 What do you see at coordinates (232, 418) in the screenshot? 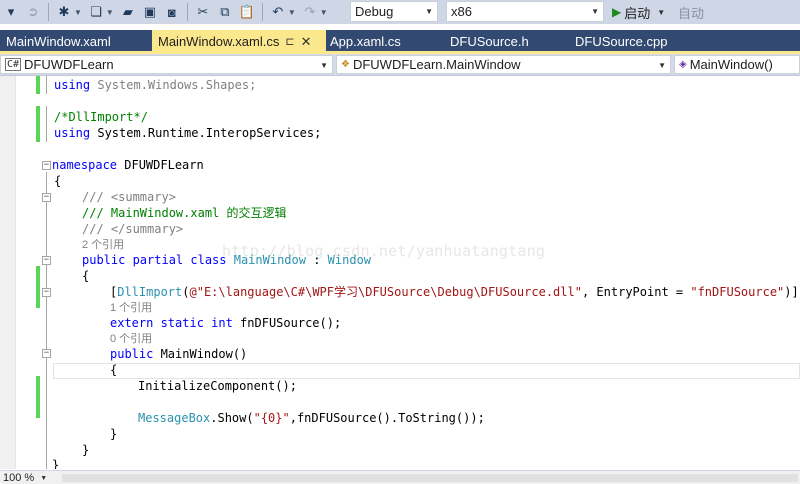
I see `code-text: .Show(` at bounding box center [232, 418].